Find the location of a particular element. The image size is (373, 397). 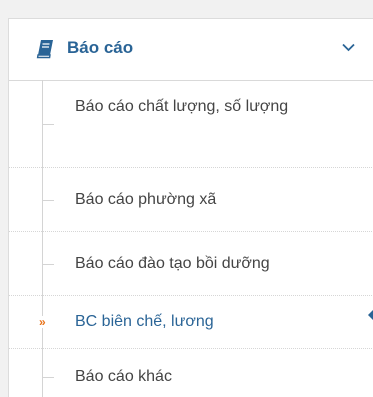

menu-item-label: BC biên chế, lương is located at coordinates (144, 321).